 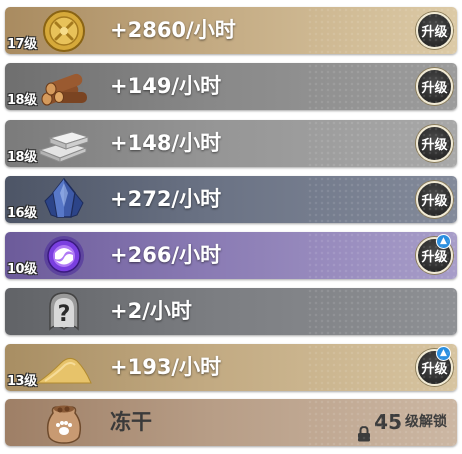 What do you see at coordinates (166, 367) in the screenshot?
I see `production-rate: +193/小时` at bounding box center [166, 367].